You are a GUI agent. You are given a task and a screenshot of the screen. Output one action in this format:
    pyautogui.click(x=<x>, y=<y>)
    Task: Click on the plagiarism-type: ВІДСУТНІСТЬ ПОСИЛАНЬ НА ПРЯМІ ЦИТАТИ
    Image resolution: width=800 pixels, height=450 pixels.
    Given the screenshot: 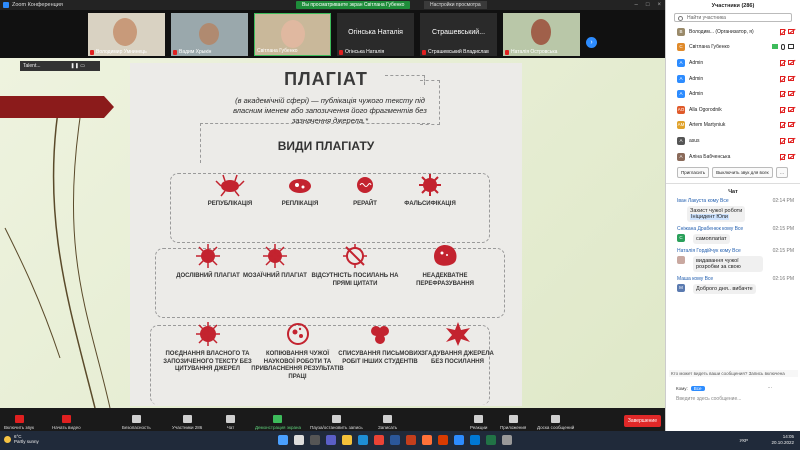 What is the action you would take?
    pyautogui.click(x=355, y=265)
    